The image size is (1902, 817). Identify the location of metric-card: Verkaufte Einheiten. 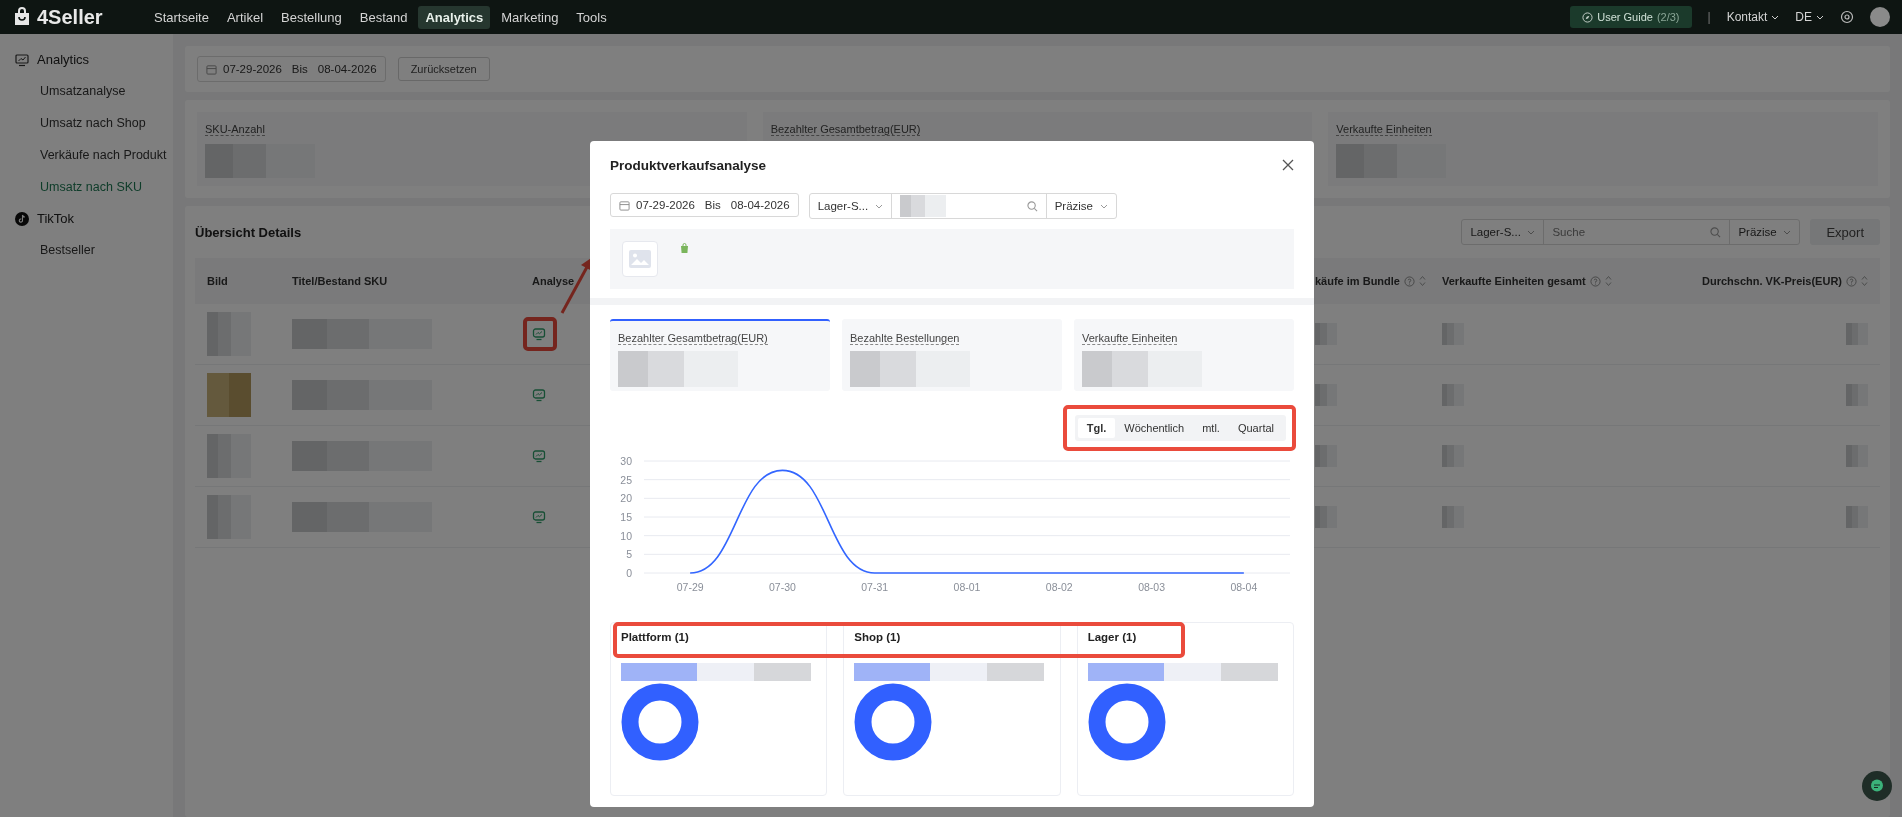
(1184, 355).